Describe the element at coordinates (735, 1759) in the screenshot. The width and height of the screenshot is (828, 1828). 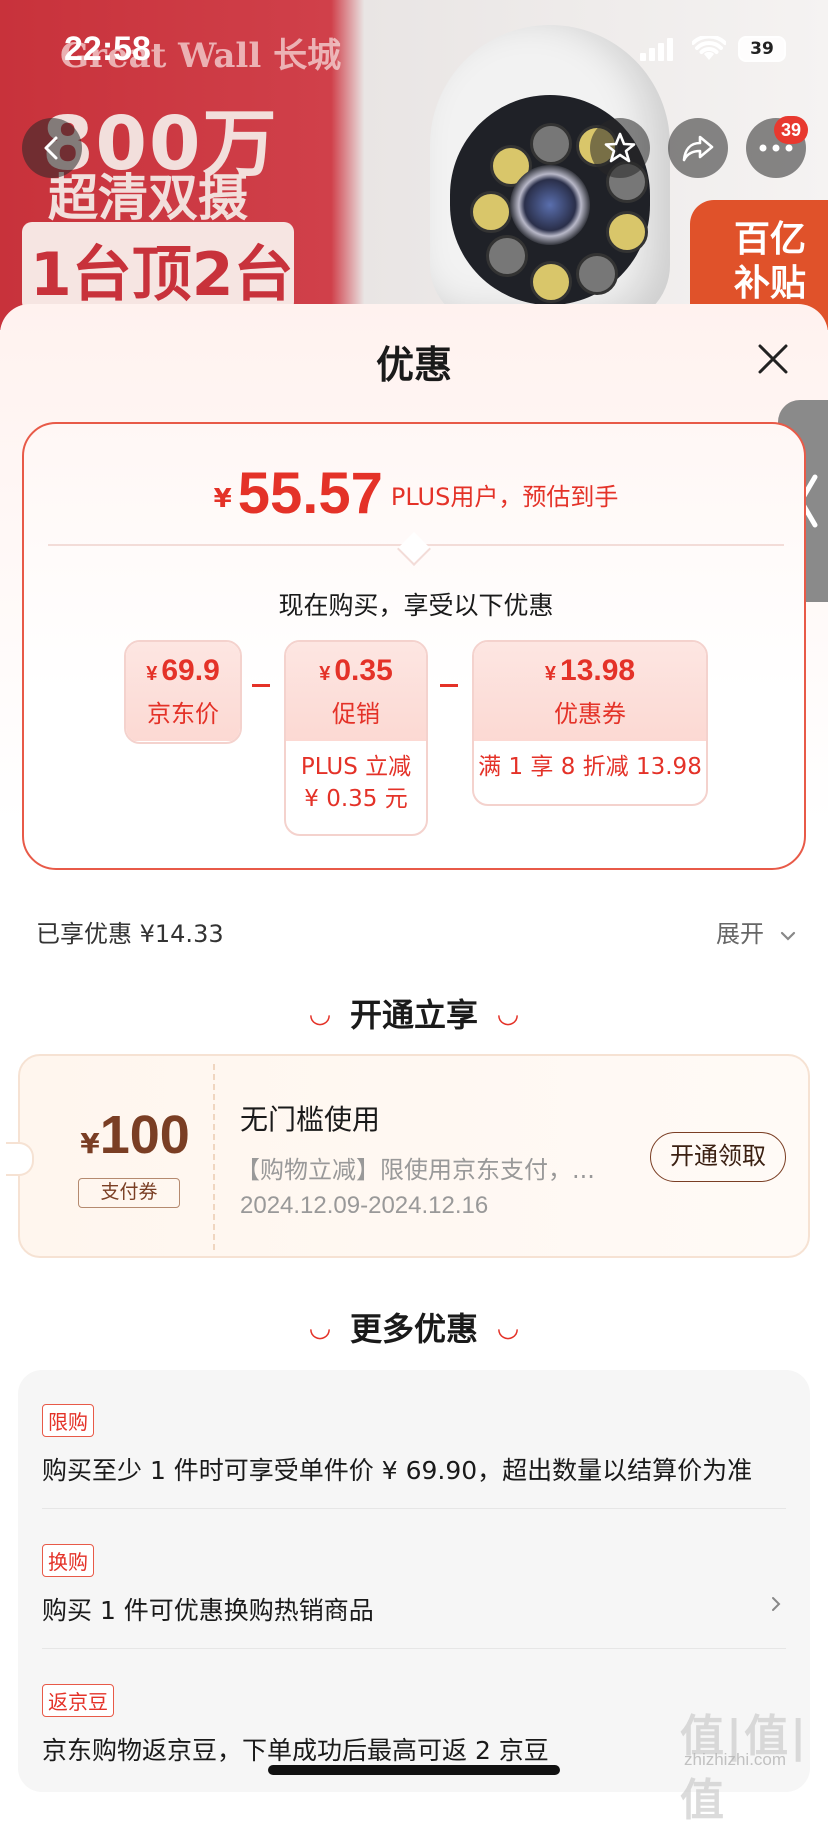
I see `watermark-site: zhizhizhi.com` at that location.